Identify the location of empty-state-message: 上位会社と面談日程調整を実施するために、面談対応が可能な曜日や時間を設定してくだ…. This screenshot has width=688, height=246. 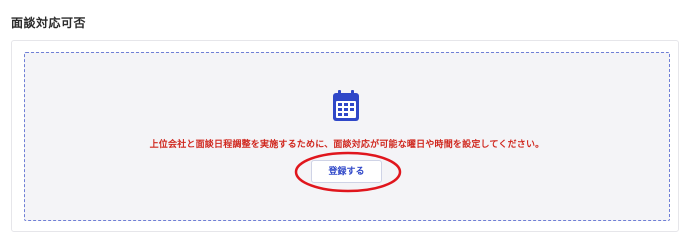
(347, 145).